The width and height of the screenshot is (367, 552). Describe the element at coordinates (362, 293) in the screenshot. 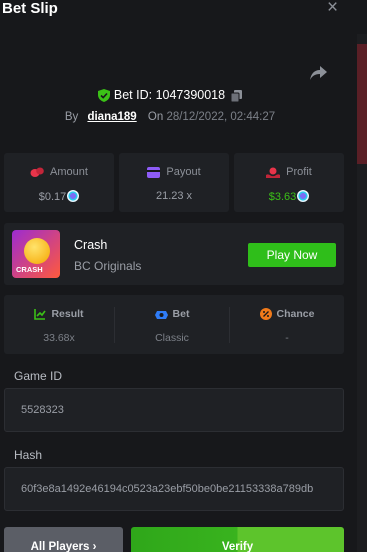

I see `background-edge` at that location.